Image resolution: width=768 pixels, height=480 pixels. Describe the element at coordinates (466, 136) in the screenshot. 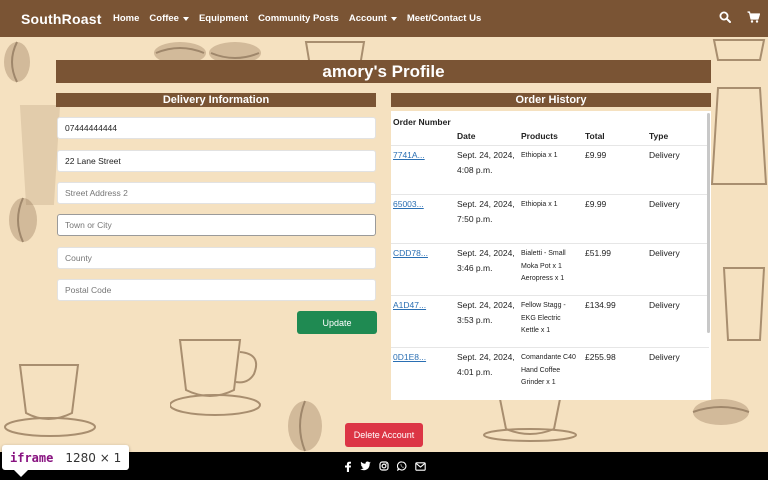

I see `column-header-date: Date` at that location.